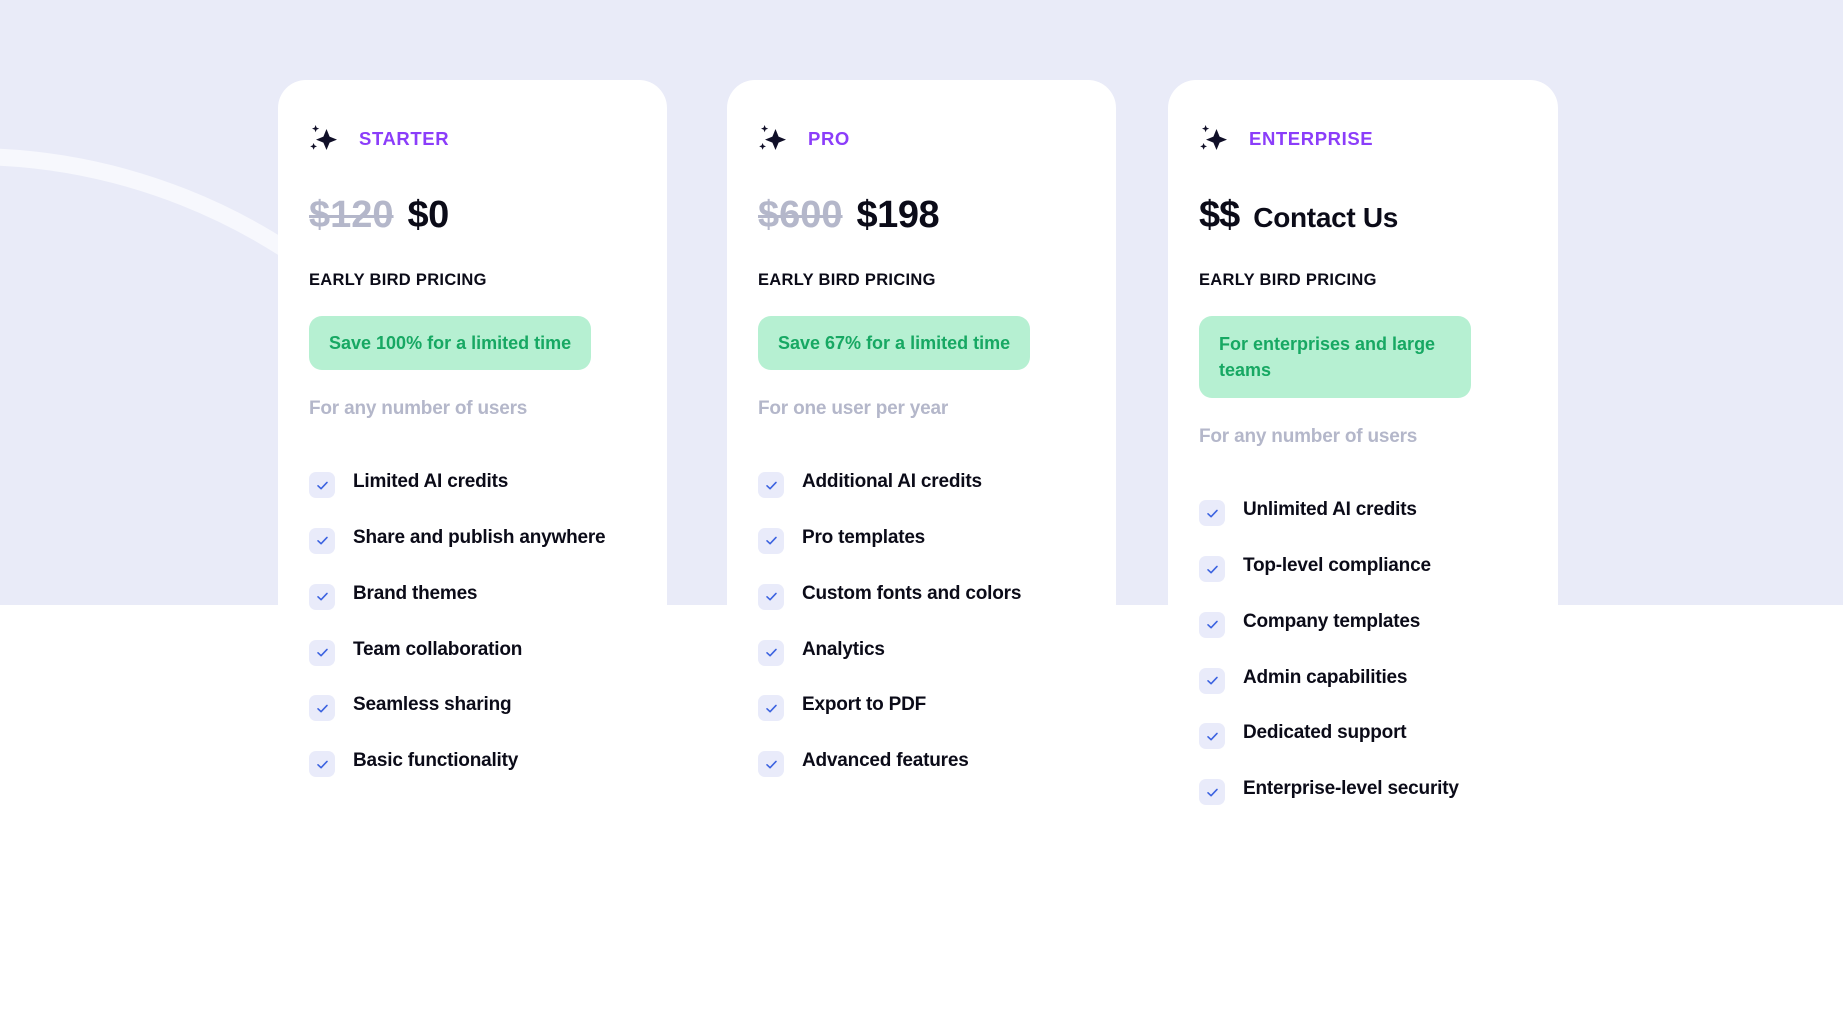 The width and height of the screenshot is (1843, 1035). I want to click on feature-item: Brand themes, so click(472, 596).